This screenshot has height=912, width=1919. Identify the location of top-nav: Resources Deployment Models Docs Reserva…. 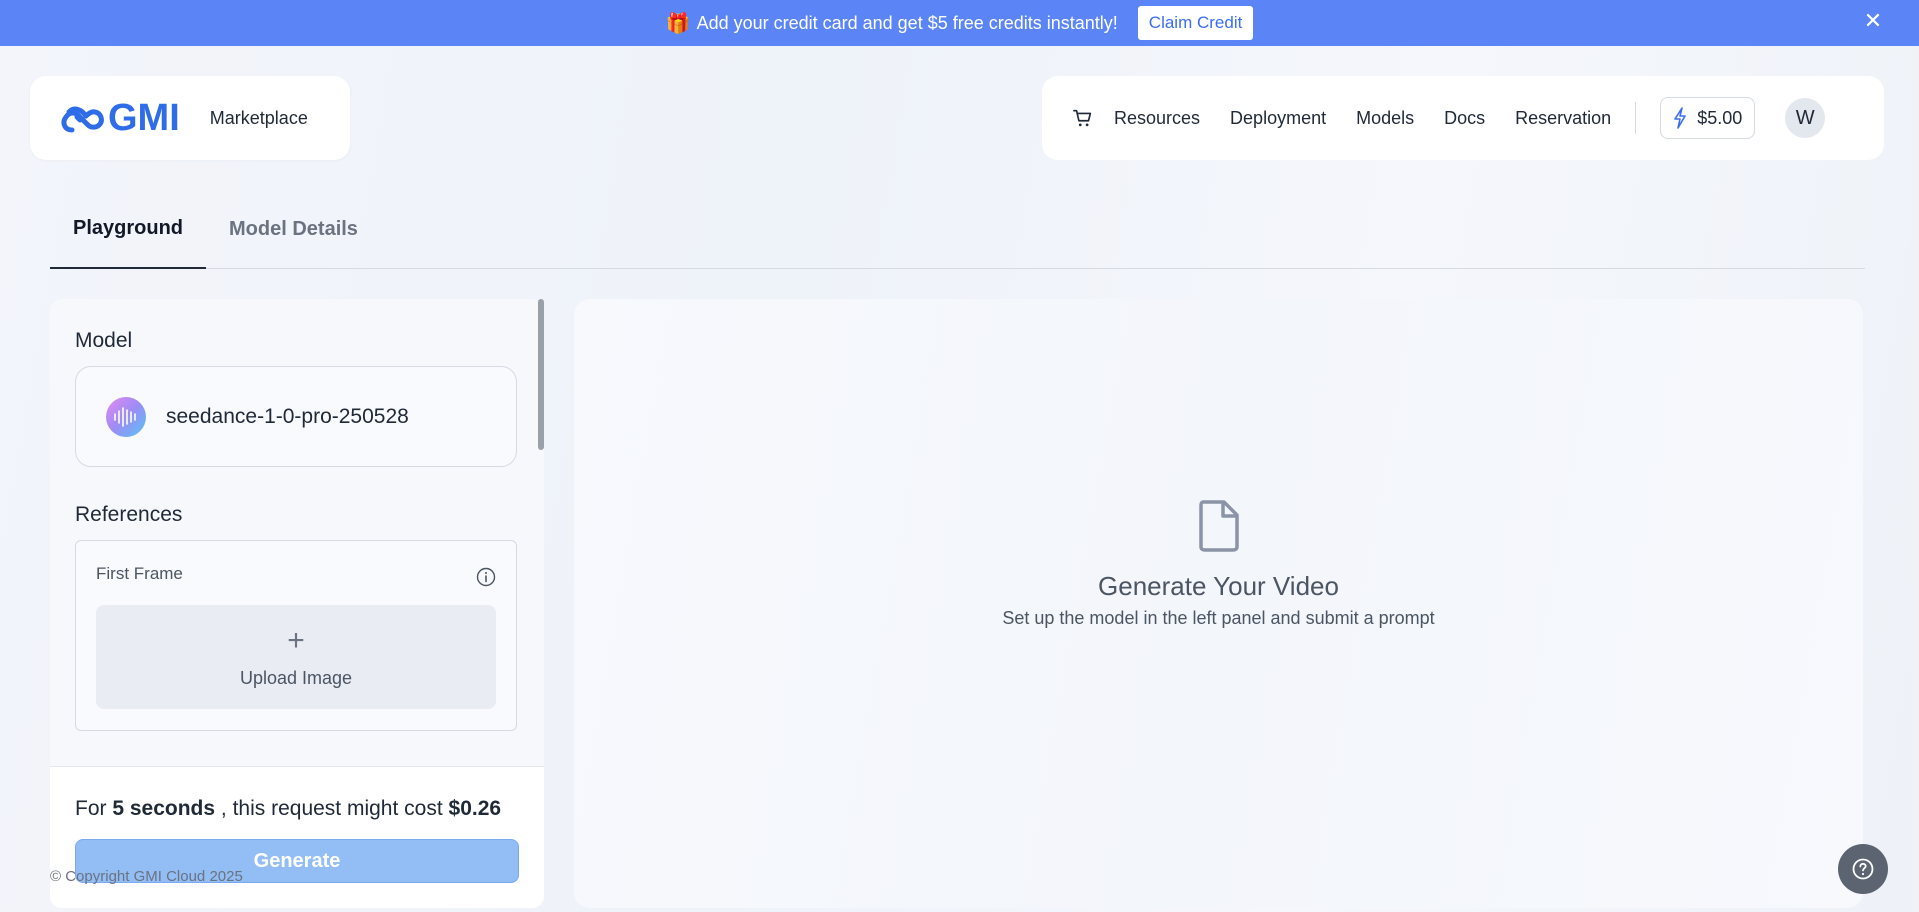
(1463, 118).